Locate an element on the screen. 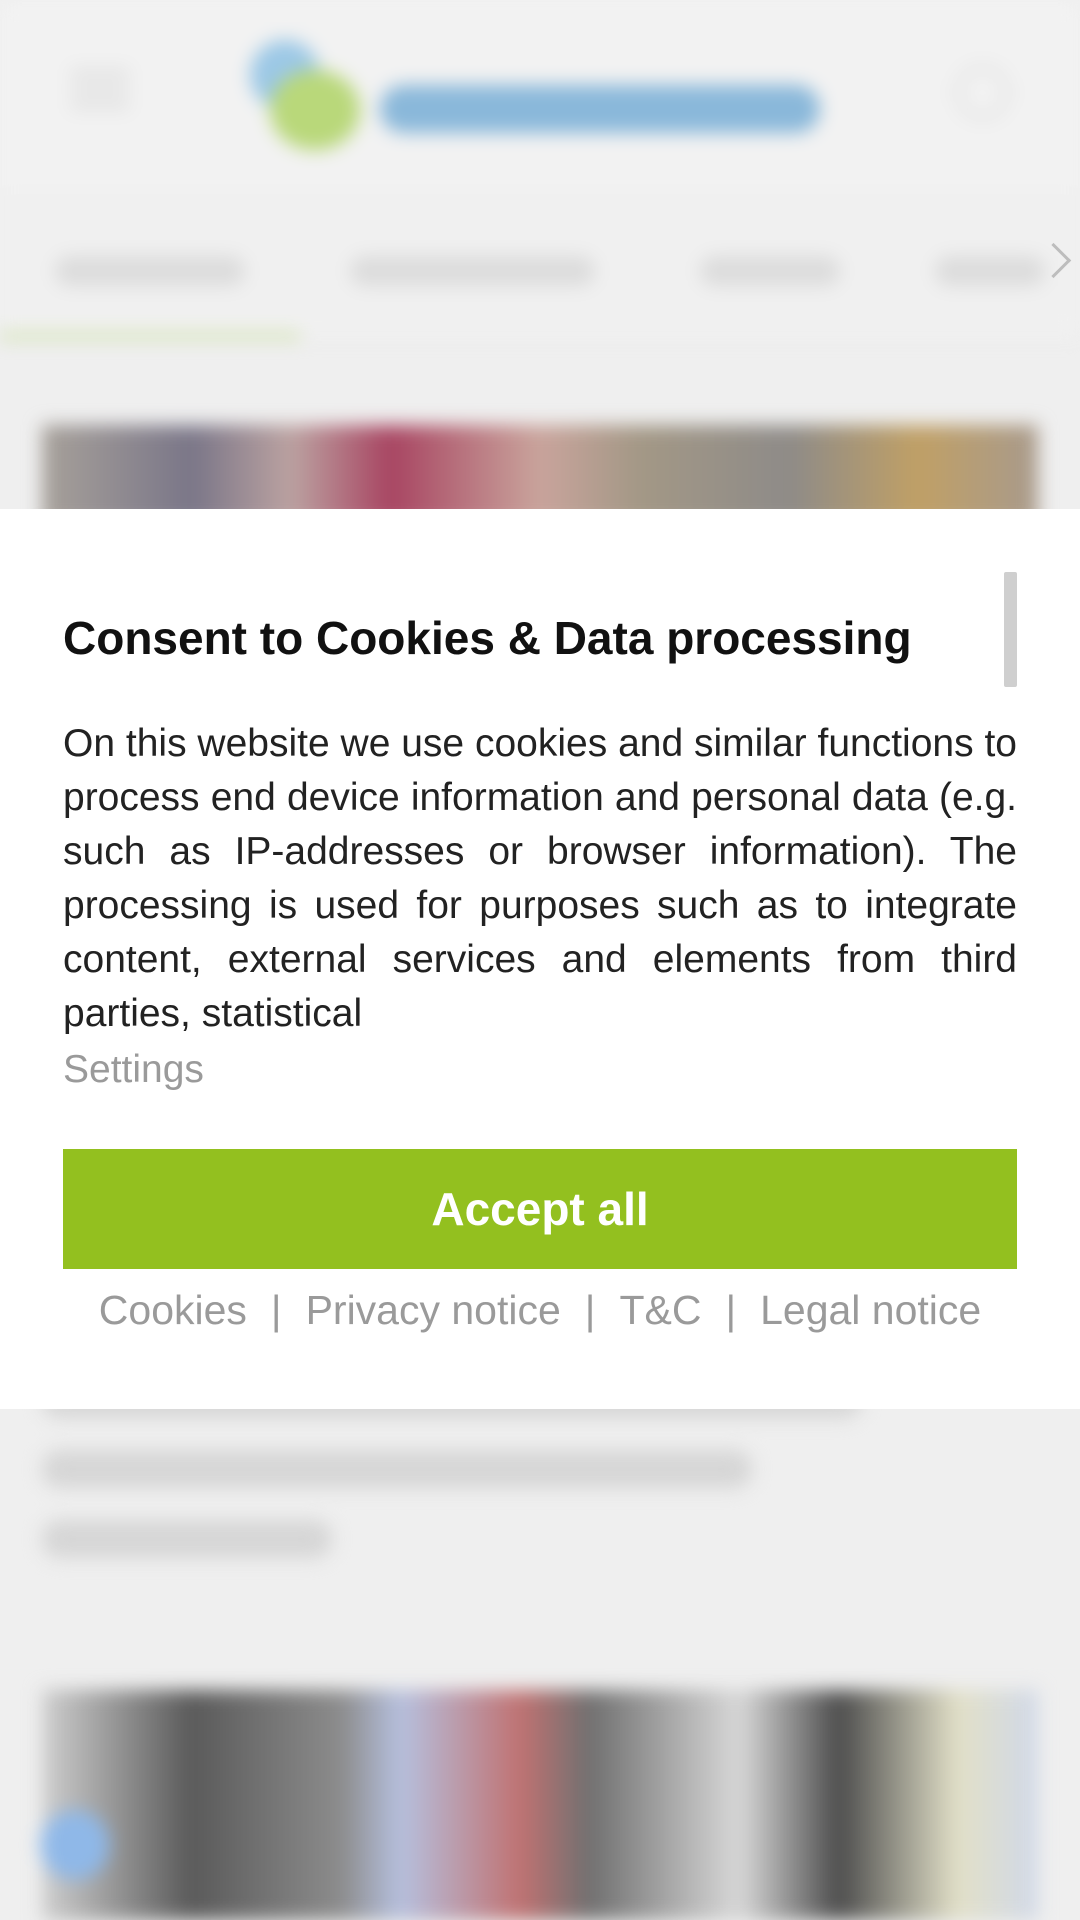 This screenshot has width=1080, height=1920. accept-all-button: Accept all is located at coordinates (540, 1209).